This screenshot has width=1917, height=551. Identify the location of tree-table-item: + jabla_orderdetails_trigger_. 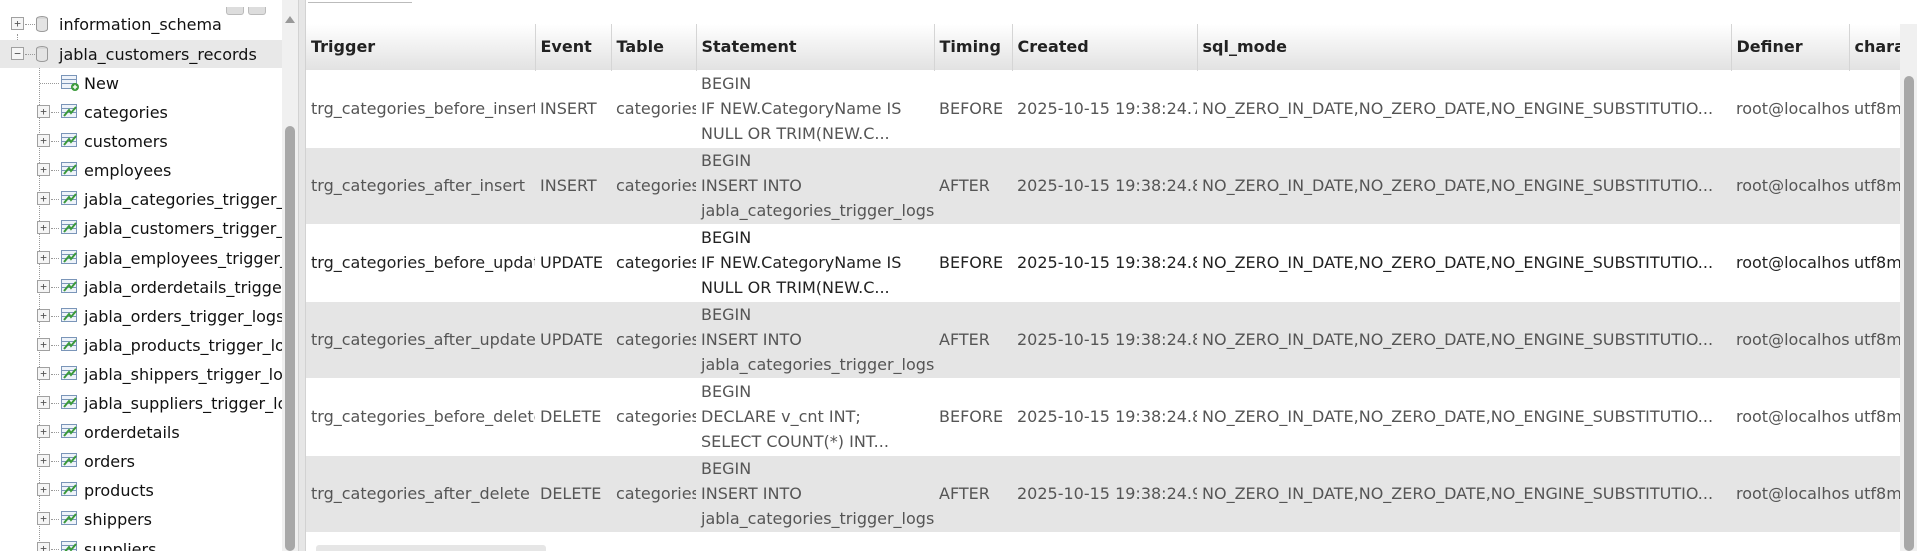
(148, 287).